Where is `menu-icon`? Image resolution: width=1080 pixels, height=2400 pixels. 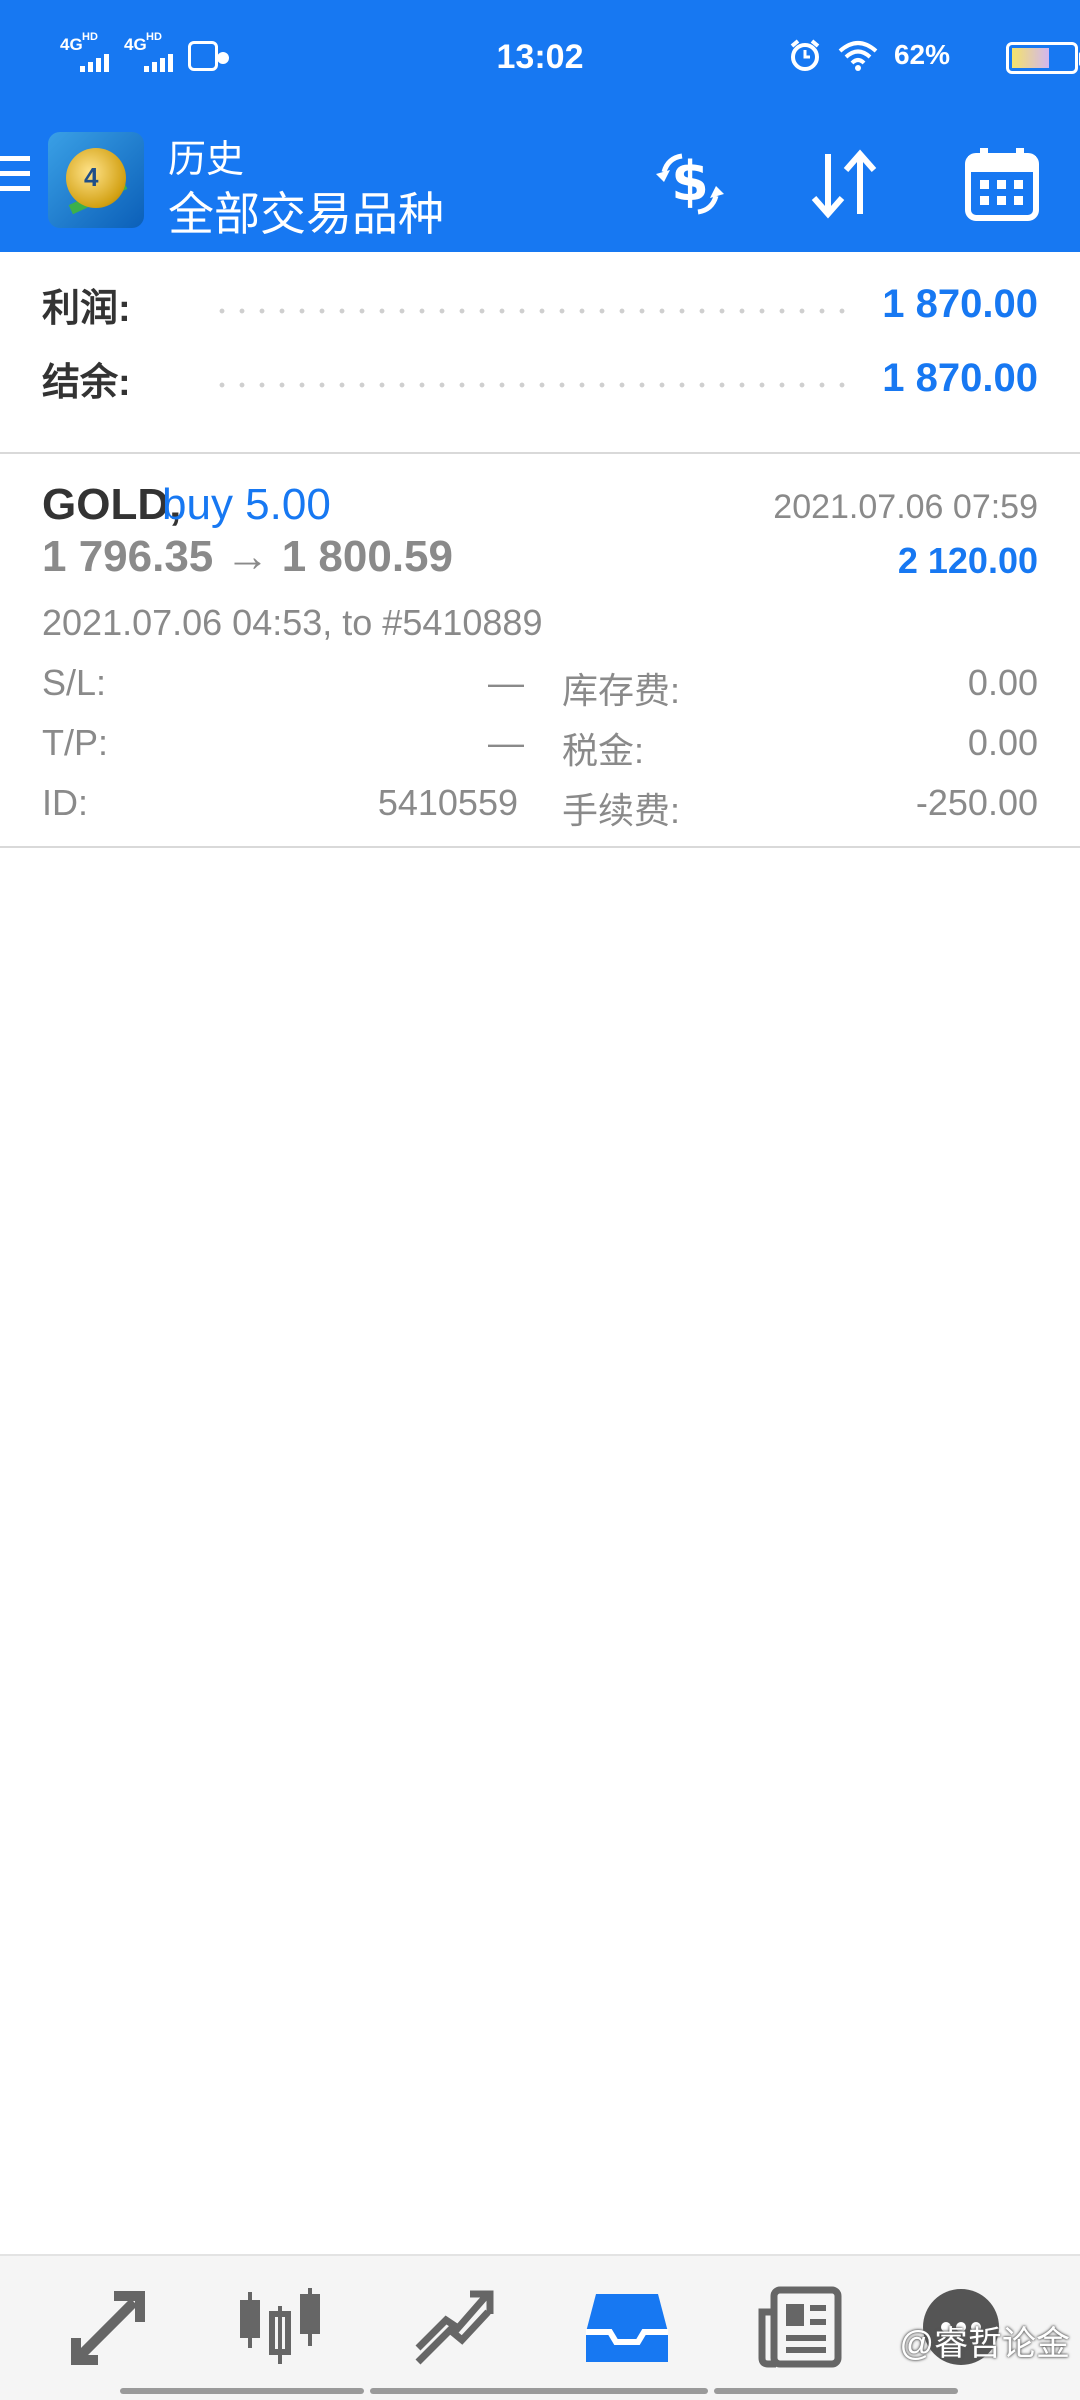 menu-icon is located at coordinates (15, 178).